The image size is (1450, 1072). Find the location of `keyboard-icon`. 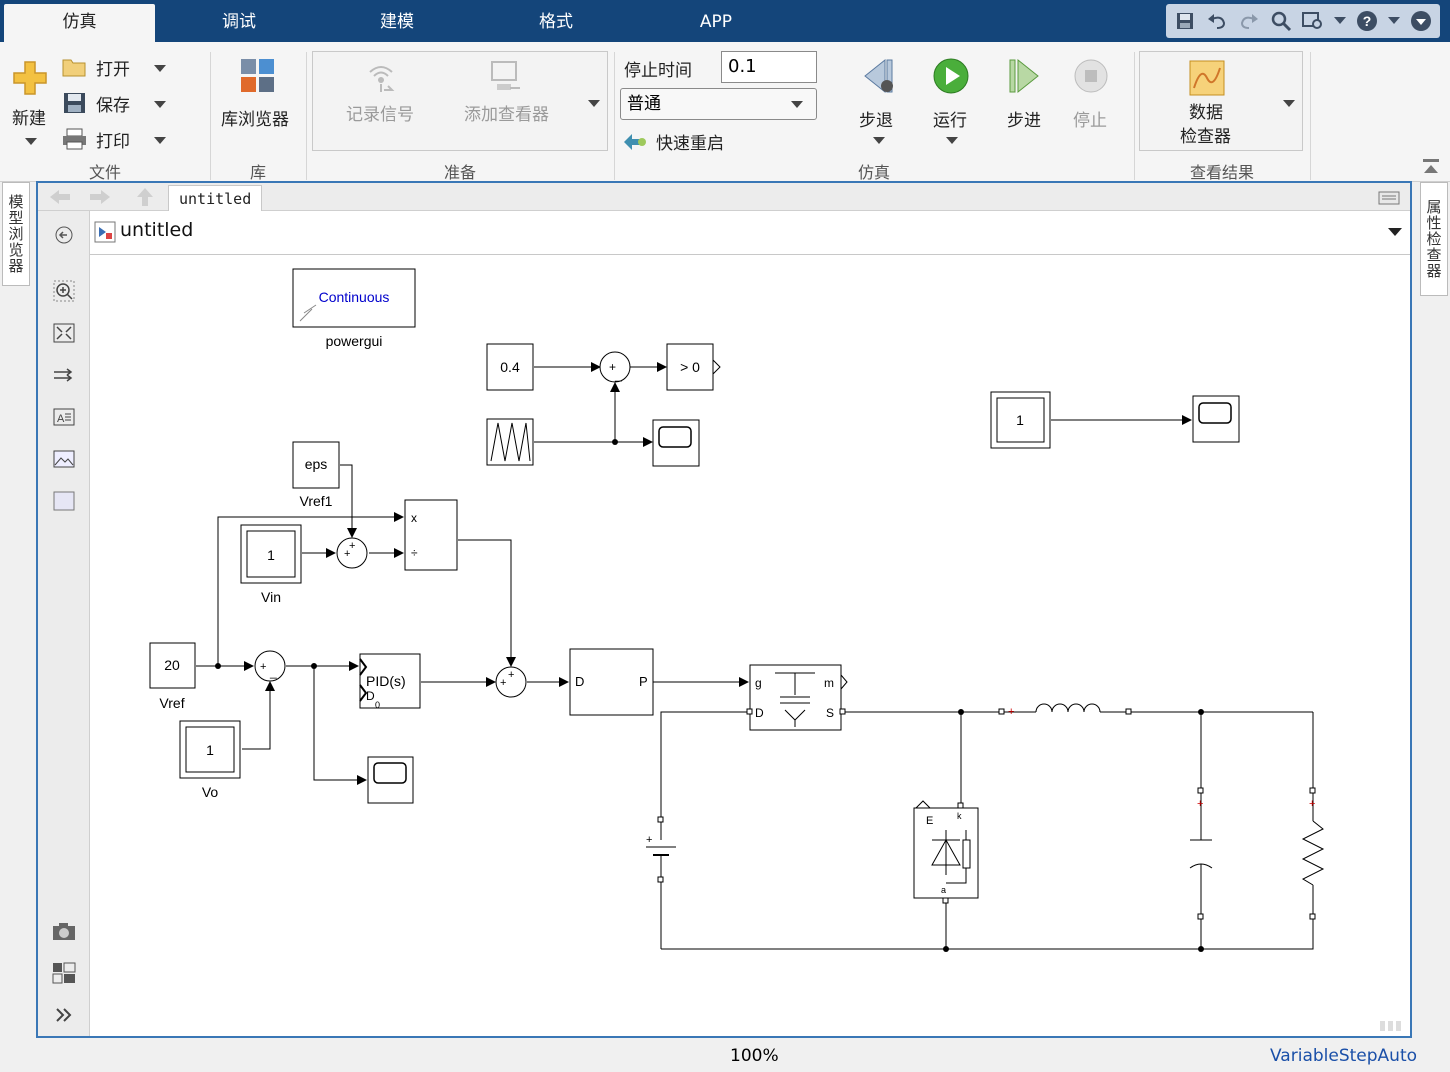

keyboard-icon is located at coordinates (1389, 198).